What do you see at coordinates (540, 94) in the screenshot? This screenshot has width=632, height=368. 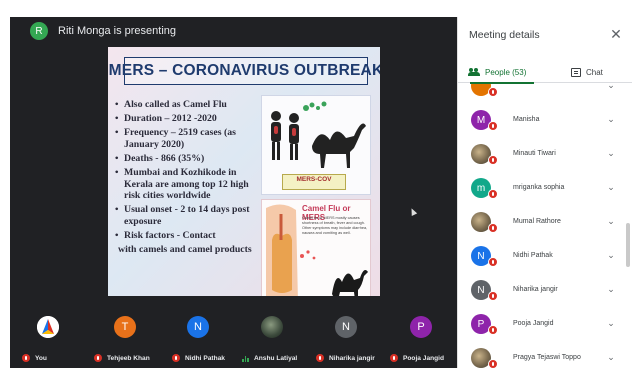 I see `participant-row: ⌄` at bounding box center [540, 94].